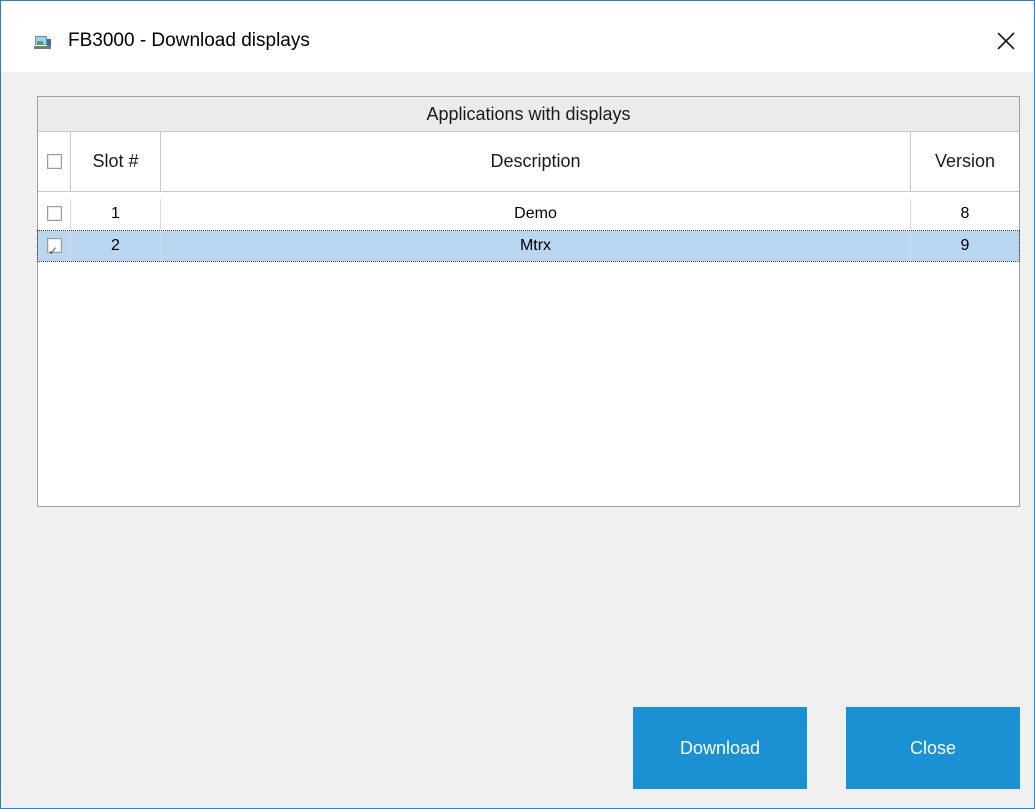  Describe the element at coordinates (720, 748) in the screenshot. I see `download-button: Download` at that location.